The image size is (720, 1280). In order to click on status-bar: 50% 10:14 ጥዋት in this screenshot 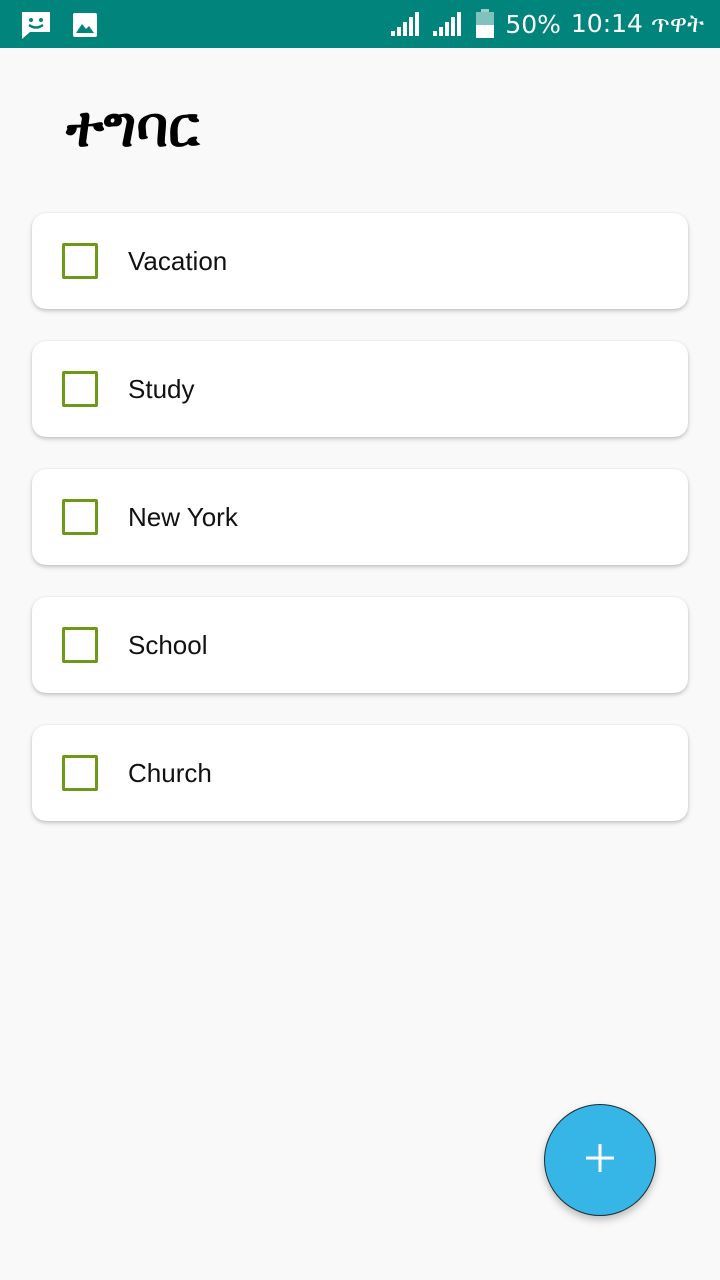, I will do `click(360, 24)`.